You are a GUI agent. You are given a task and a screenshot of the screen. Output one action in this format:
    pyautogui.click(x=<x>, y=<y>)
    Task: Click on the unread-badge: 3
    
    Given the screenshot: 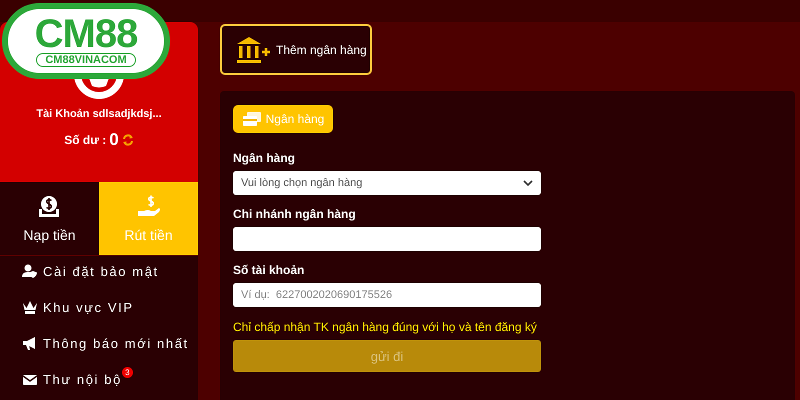 What is the action you would take?
    pyautogui.click(x=127, y=372)
    